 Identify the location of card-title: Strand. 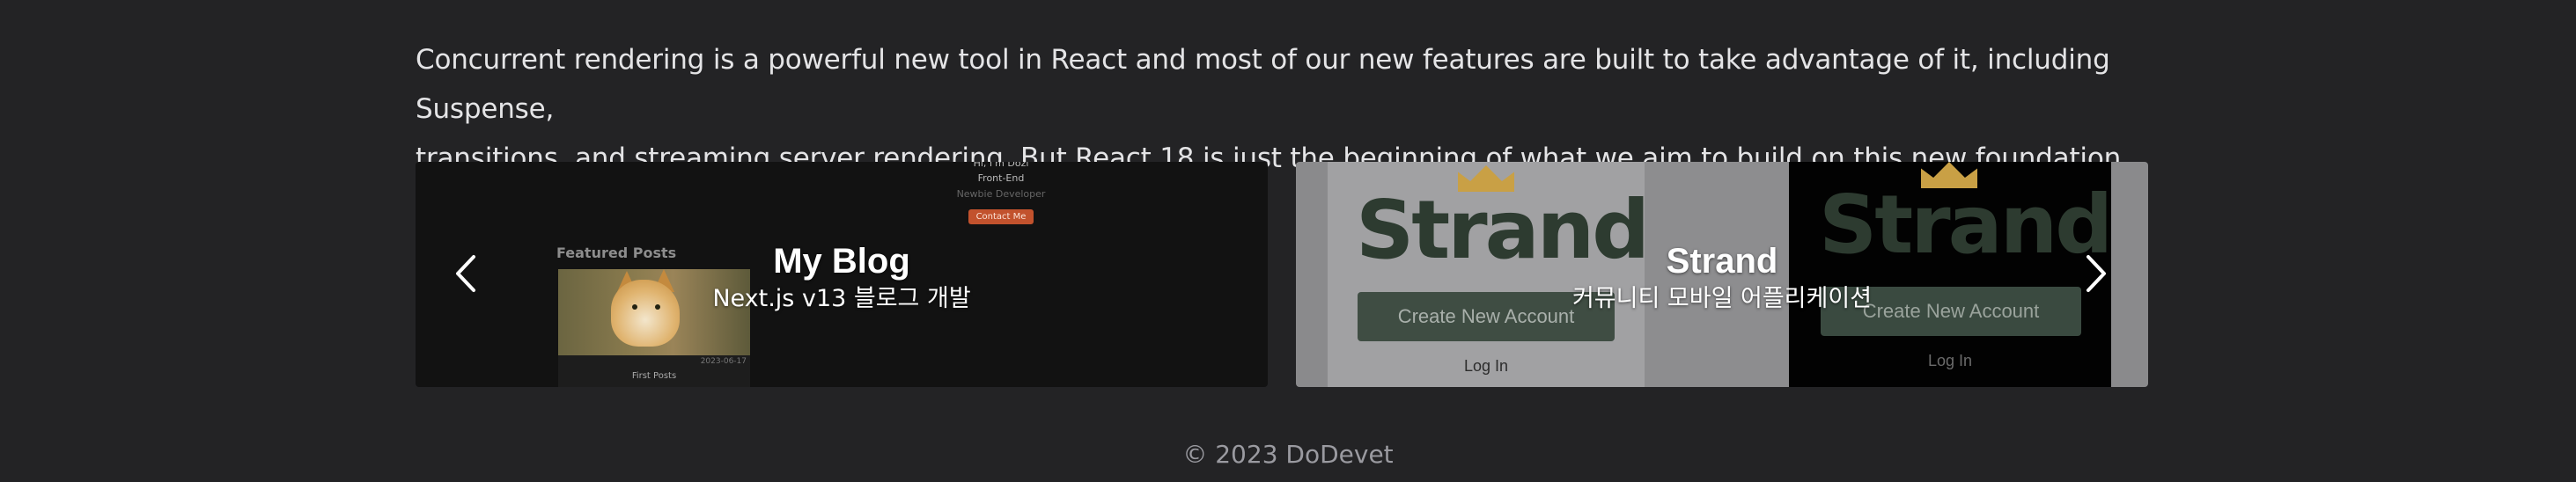
(1722, 261).